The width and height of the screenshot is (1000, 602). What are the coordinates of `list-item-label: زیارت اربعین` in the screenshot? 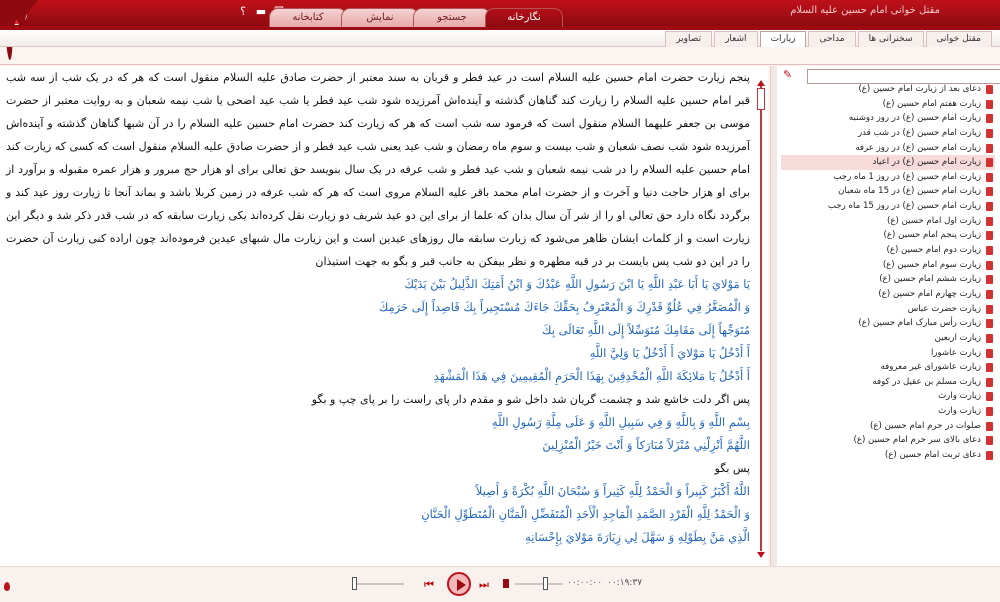 It's located at (957, 337).